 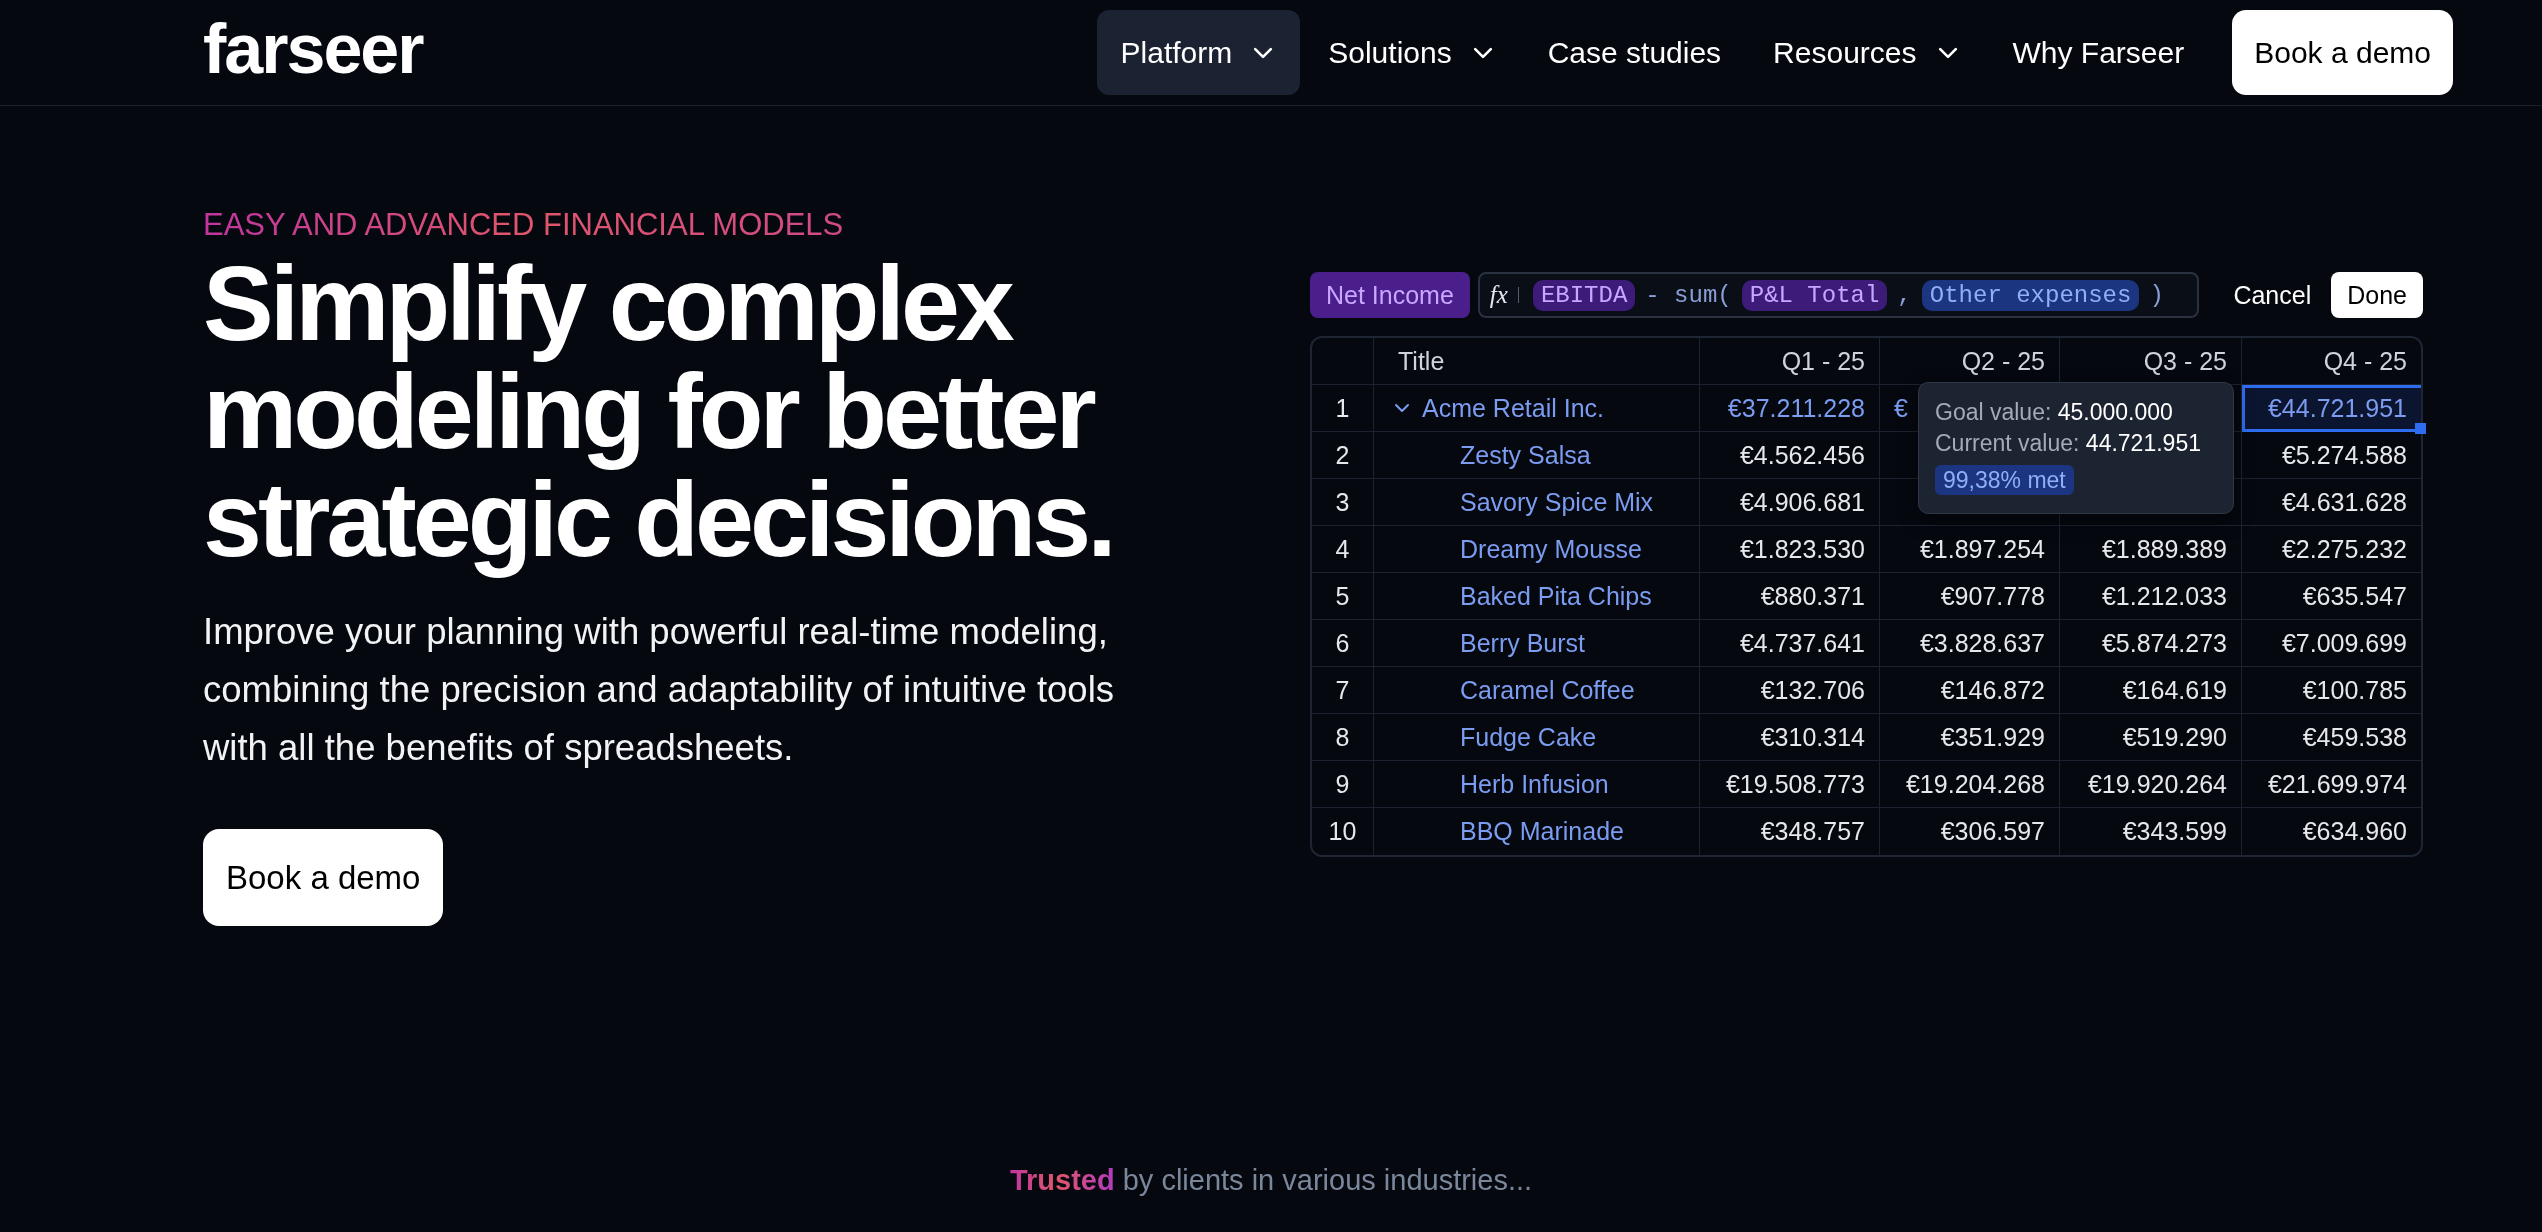 I want to click on function-label: fx, so click(x=1498, y=295).